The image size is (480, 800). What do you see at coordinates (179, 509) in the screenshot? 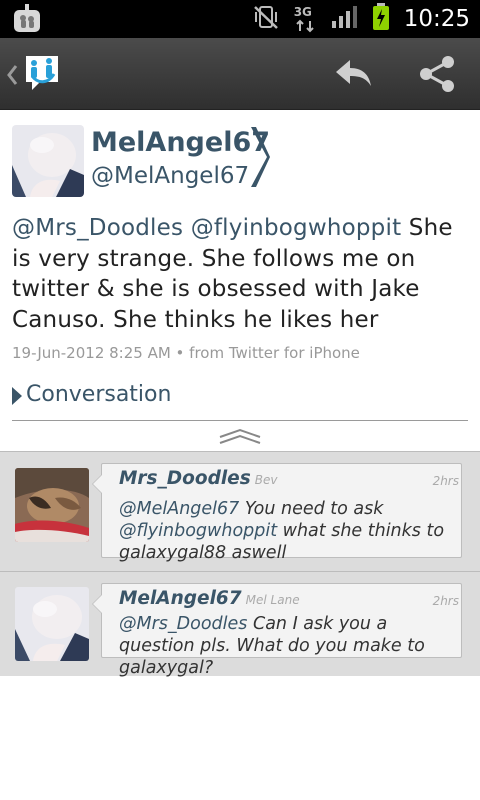
I see `mention-link: @MelAngel67` at bounding box center [179, 509].